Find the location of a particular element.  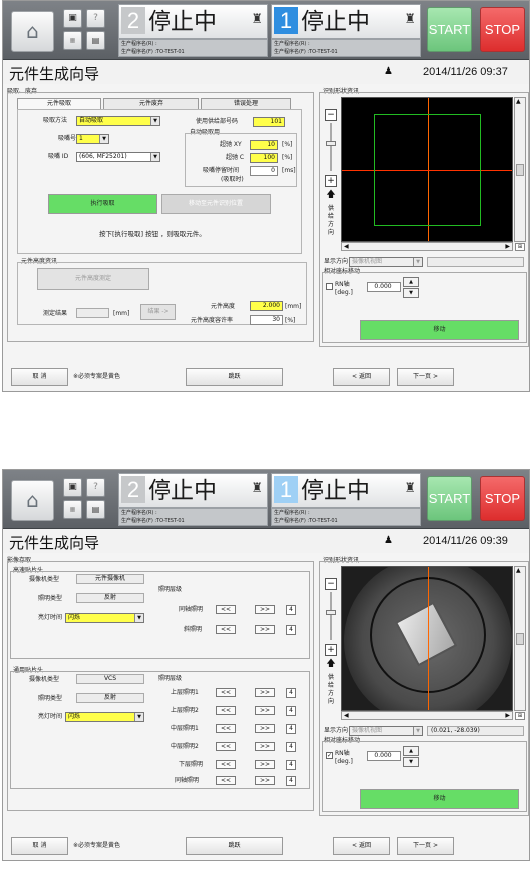

feeder-number-field: 101 is located at coordinates (269, 122).